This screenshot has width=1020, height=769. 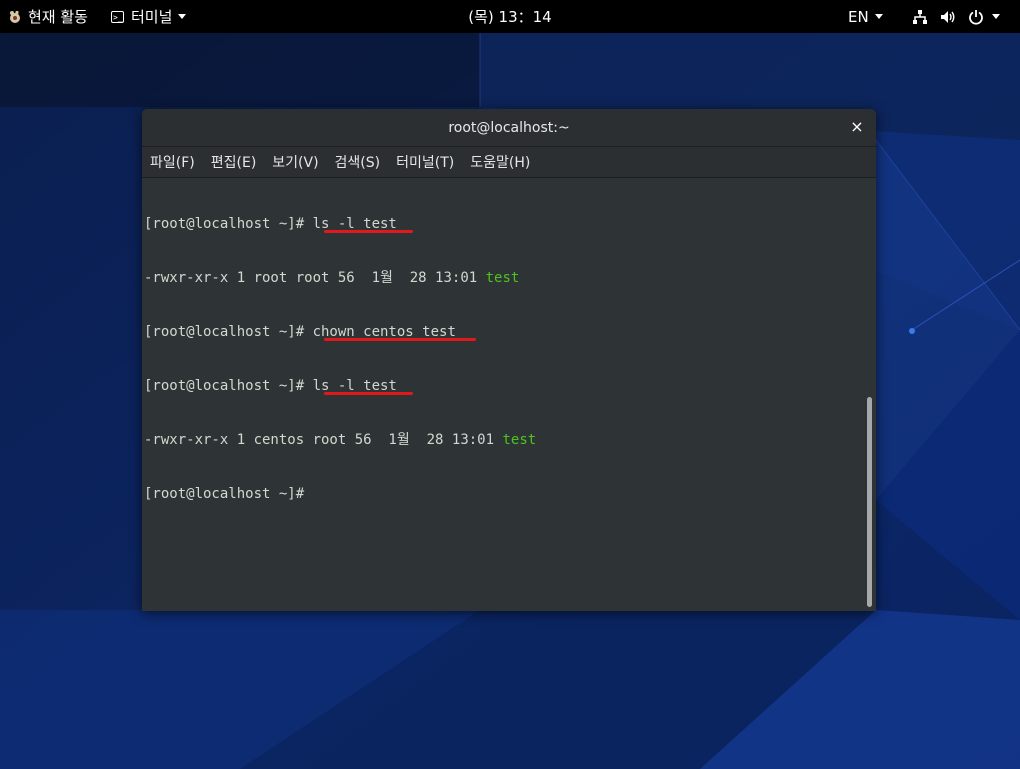 What do you see at coordinates (948, 17) in the screenshot?
I see `volume-icon` at bounding box center [948, 17].